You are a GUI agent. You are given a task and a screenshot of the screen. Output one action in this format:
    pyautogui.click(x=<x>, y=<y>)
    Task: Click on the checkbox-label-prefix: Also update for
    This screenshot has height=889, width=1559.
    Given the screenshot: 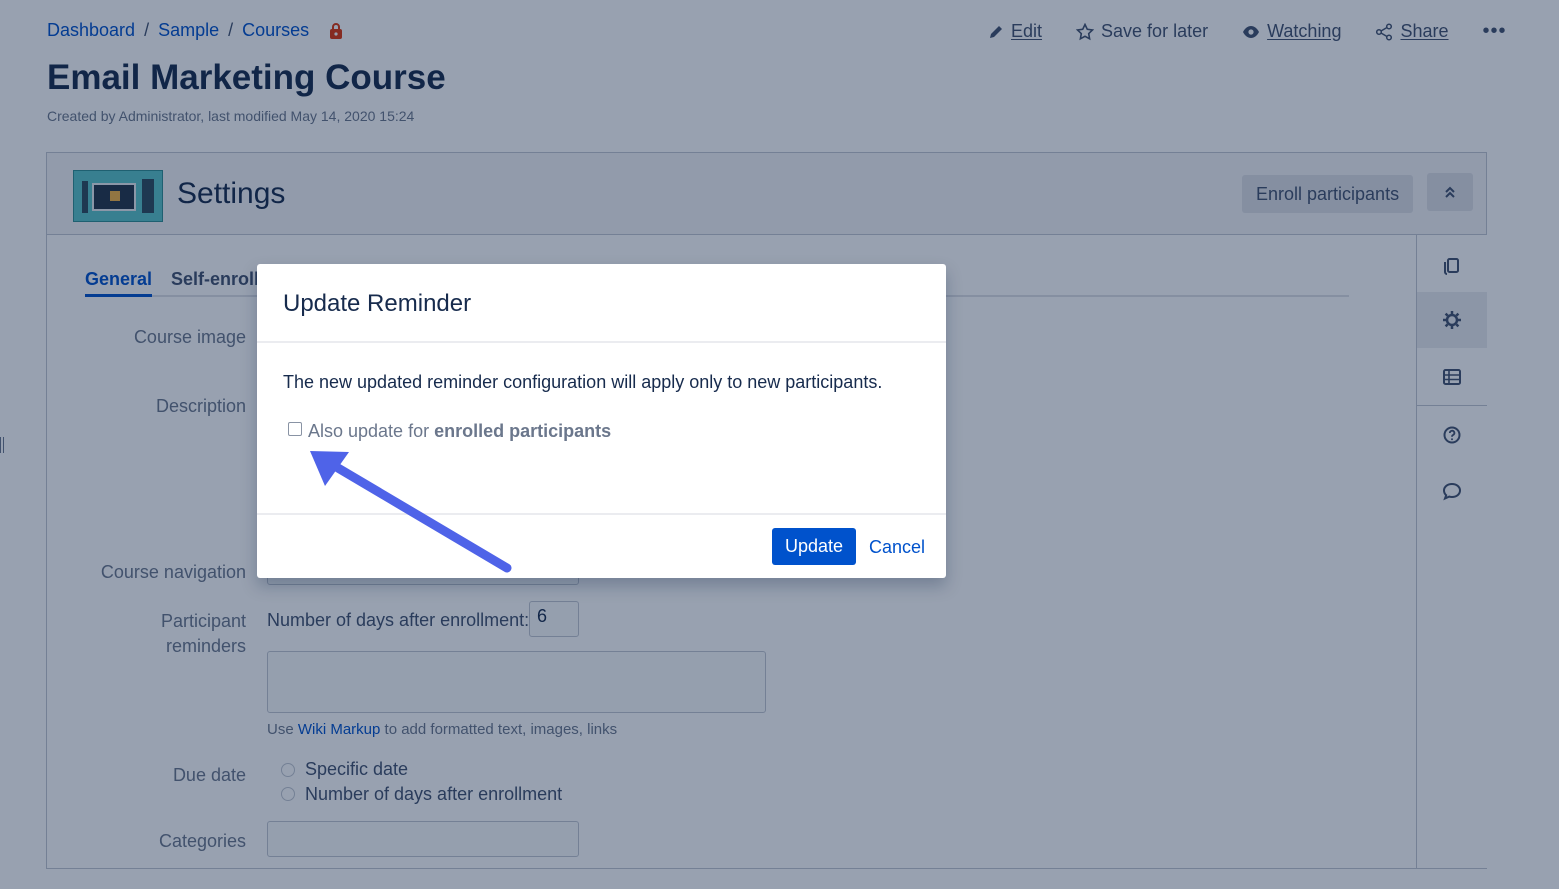 What is the action you would take?
    pyautogui.click(x=371, y=431)
    